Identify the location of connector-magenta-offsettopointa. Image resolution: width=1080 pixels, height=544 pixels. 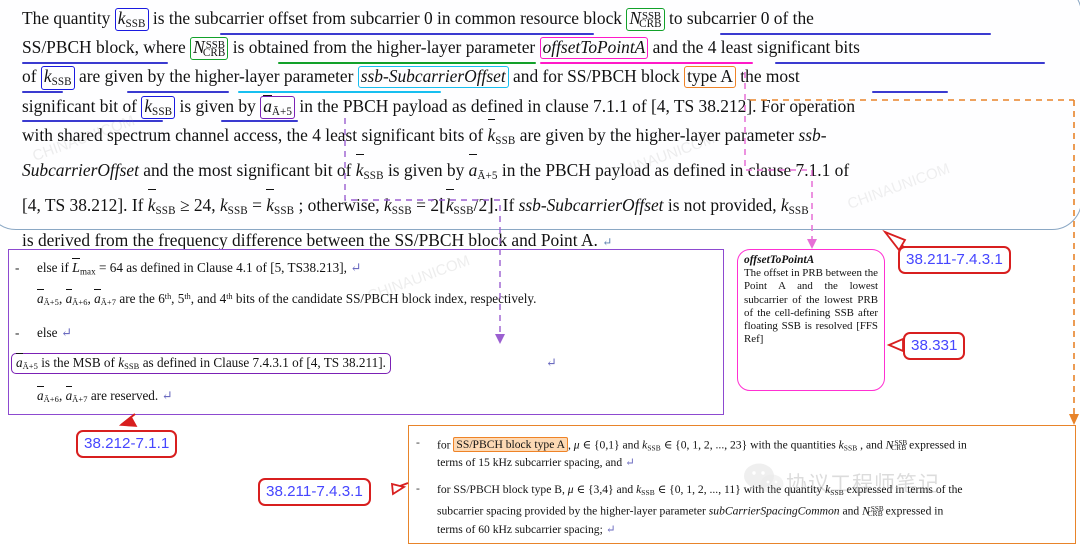
(778, 157).